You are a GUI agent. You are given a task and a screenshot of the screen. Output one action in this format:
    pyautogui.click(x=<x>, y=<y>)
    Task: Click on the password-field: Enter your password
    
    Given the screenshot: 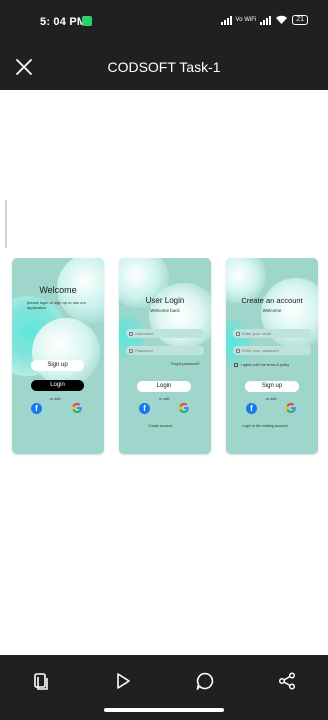 What is the action you would take?
    pyautogui.click(x=272, y=350)
    